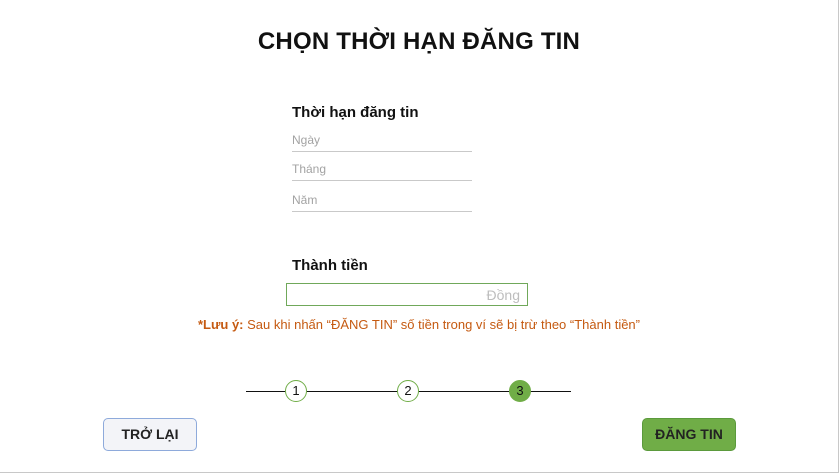 The image size is (840, 474). What do you see at coordinates (408, 391) in the screenshot?
I see `step-2: 2` at bounding box center [408, 391].